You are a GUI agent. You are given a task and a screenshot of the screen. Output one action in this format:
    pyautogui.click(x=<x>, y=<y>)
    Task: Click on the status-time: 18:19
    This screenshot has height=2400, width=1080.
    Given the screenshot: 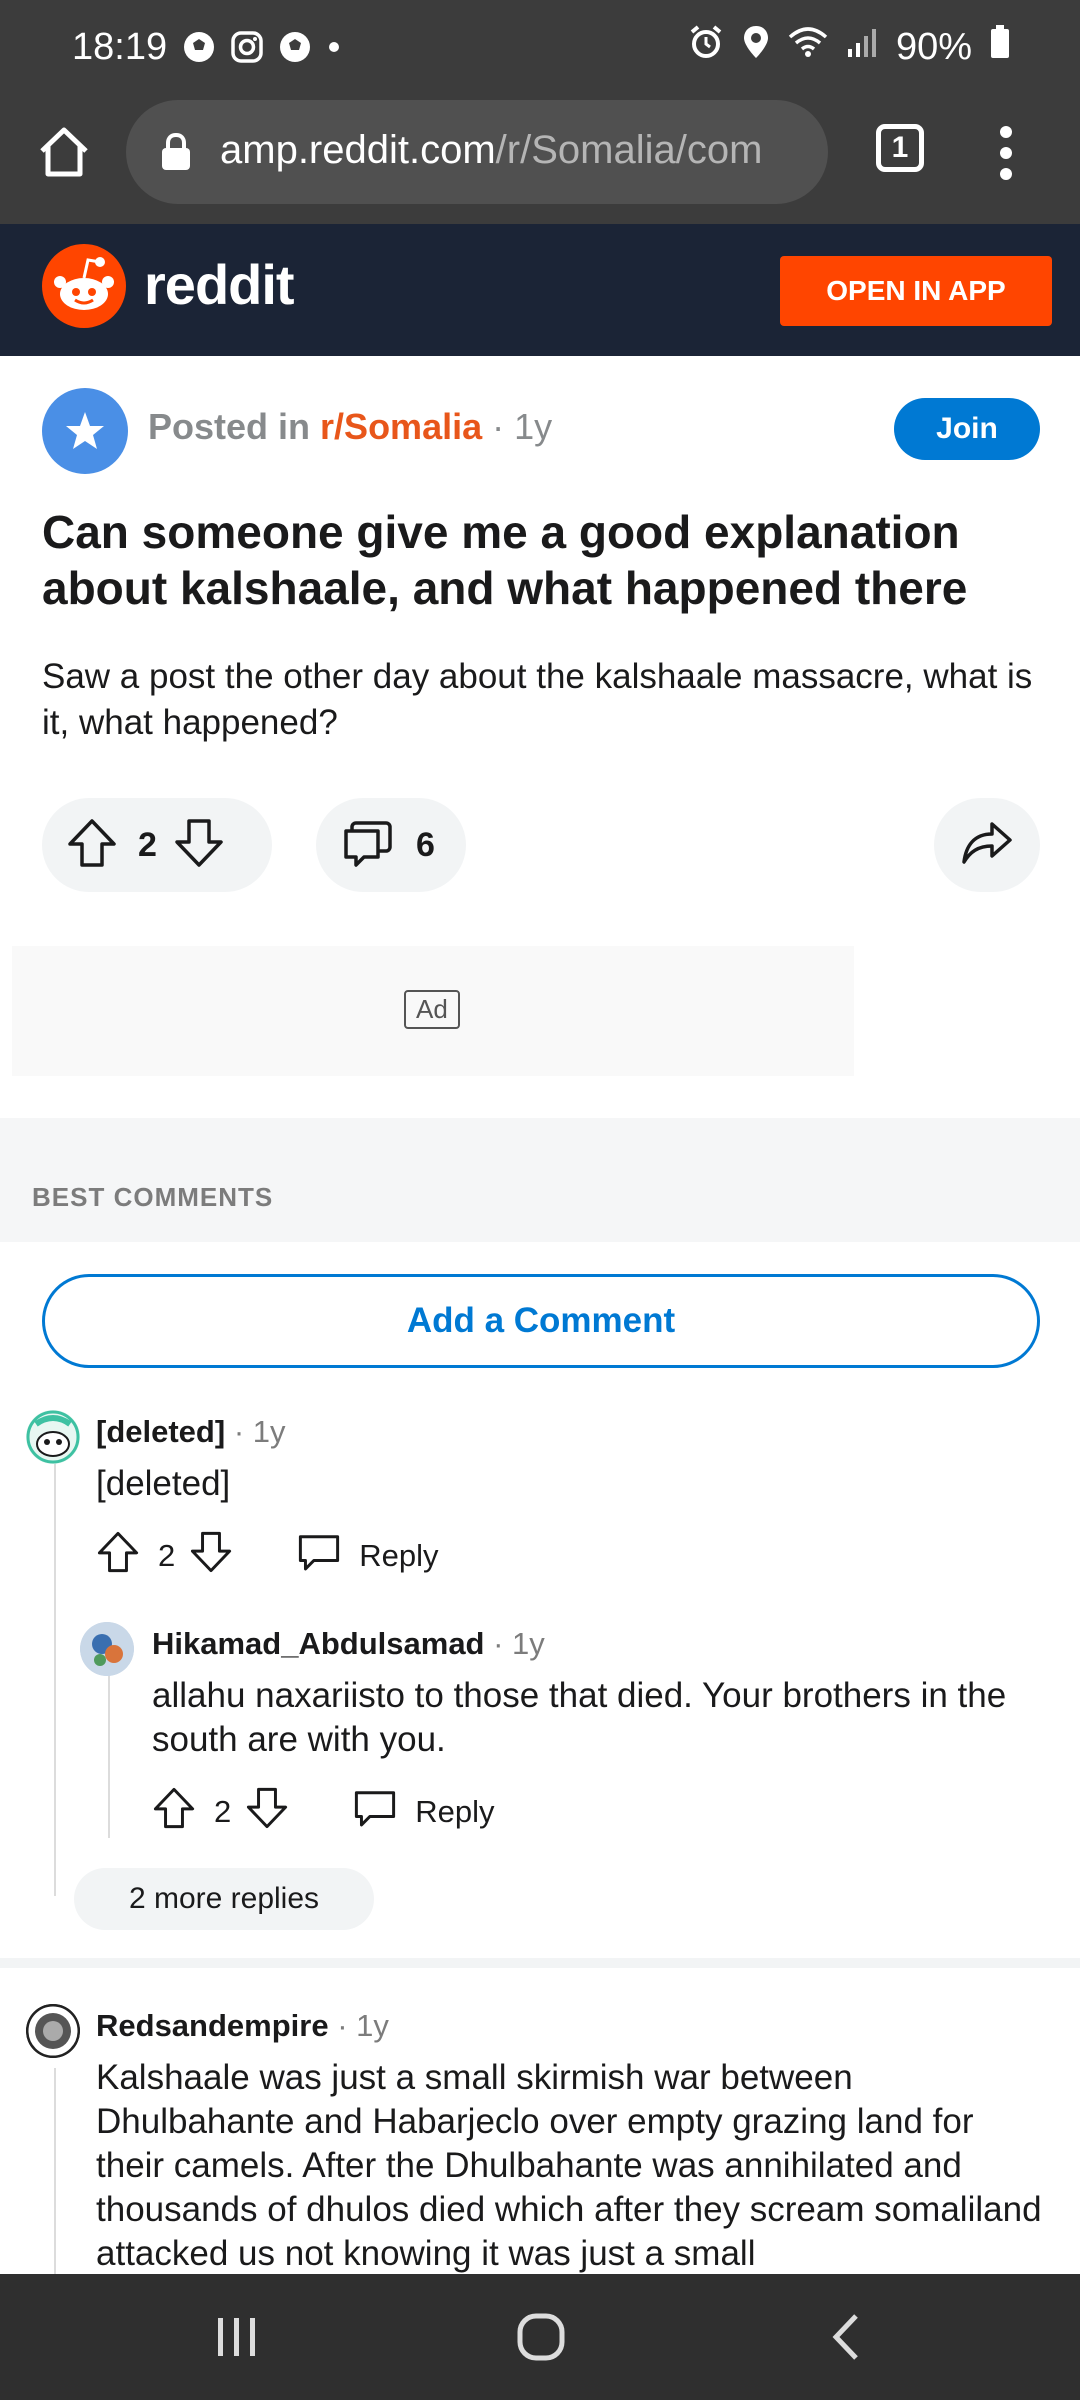 What is the action you would take?
    pyautogui.click(x=120, y=47)
    